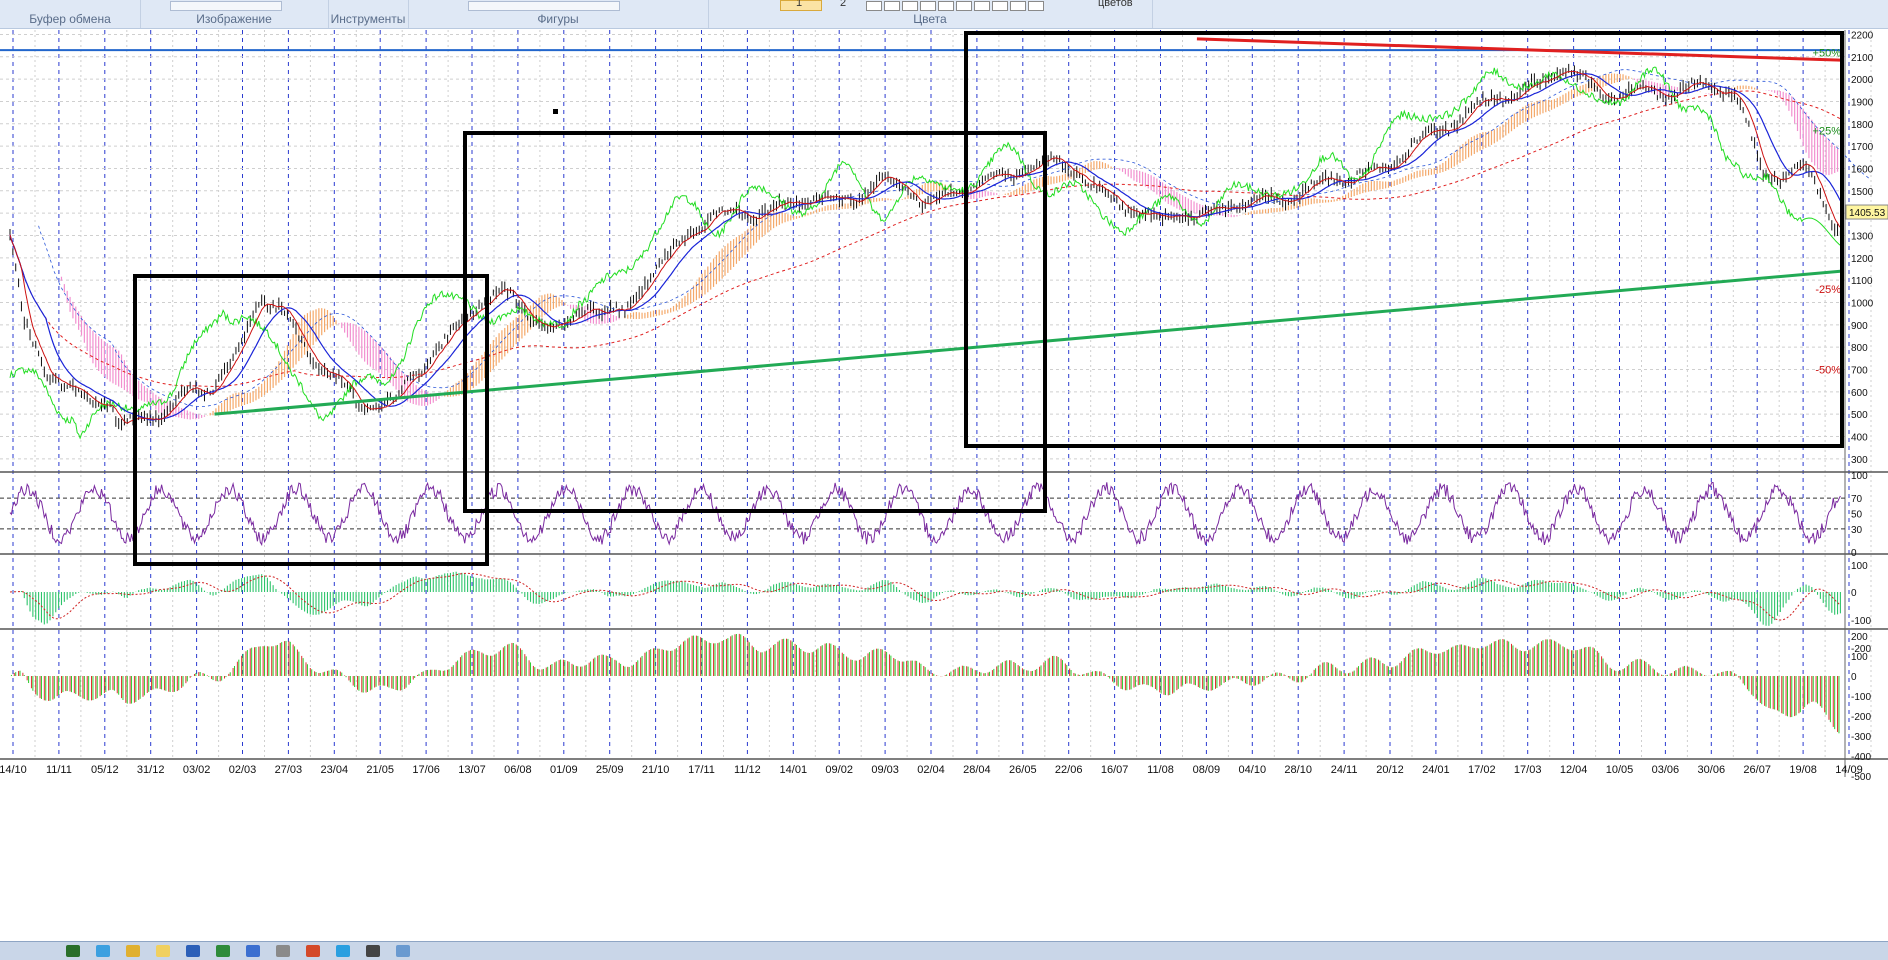  Describe the element at coordinates (335, 770) in the screenshot. I see `x-tick-label: 23/04` at that location.